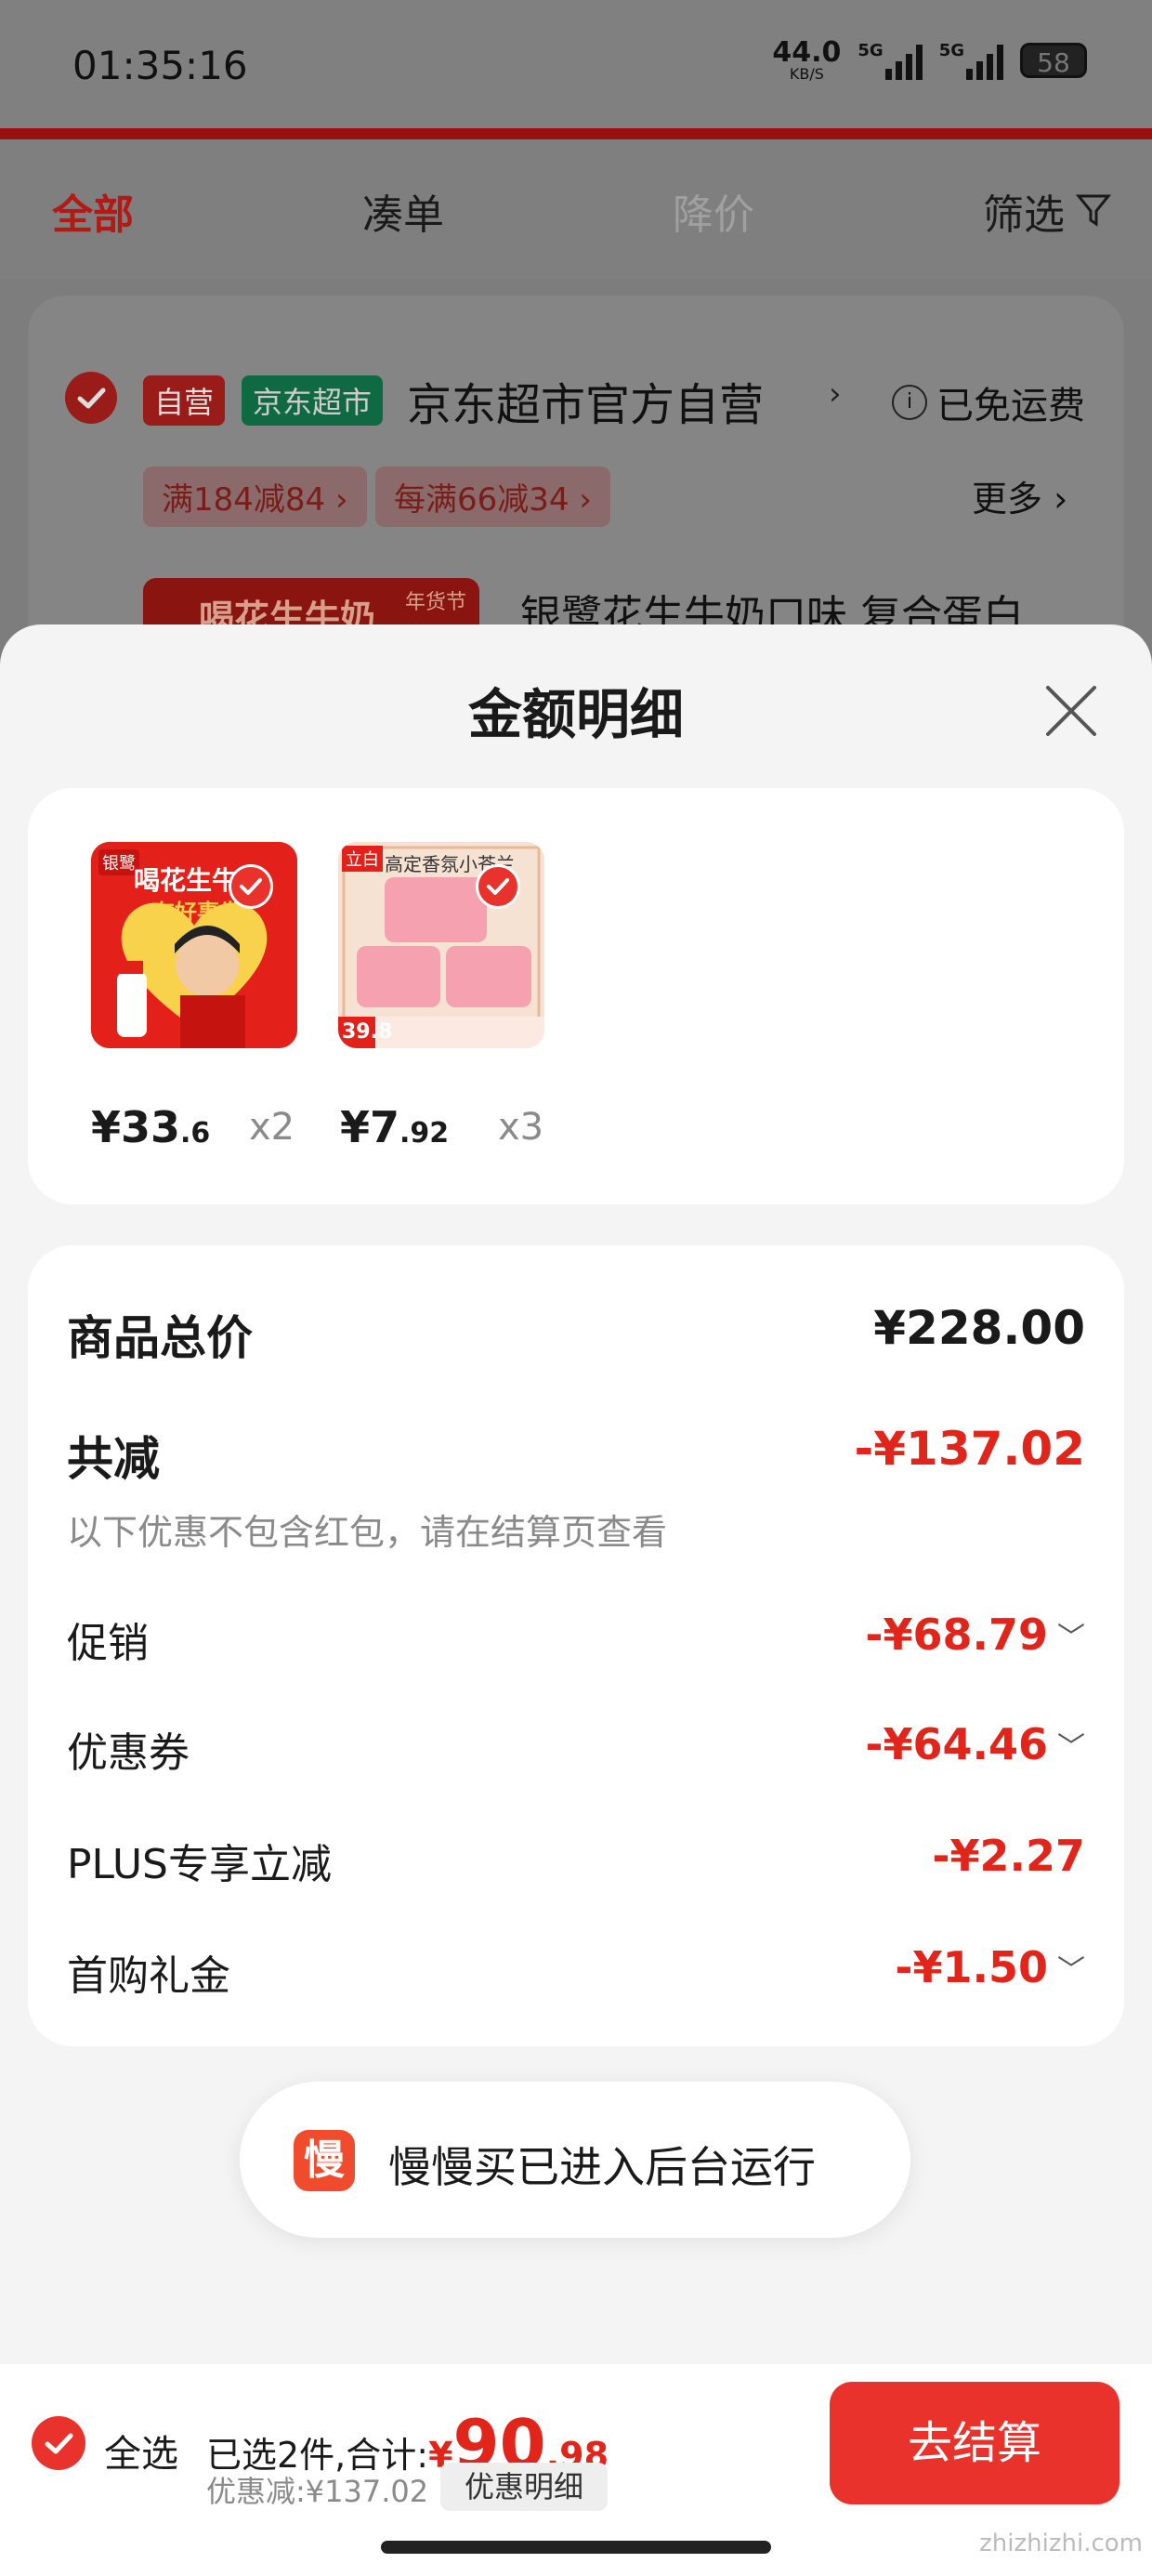  What do you see at coordinates (713, 211) in the screenshot?
I see `tab-price-drop: 降价` at bounding box center [713, 211].